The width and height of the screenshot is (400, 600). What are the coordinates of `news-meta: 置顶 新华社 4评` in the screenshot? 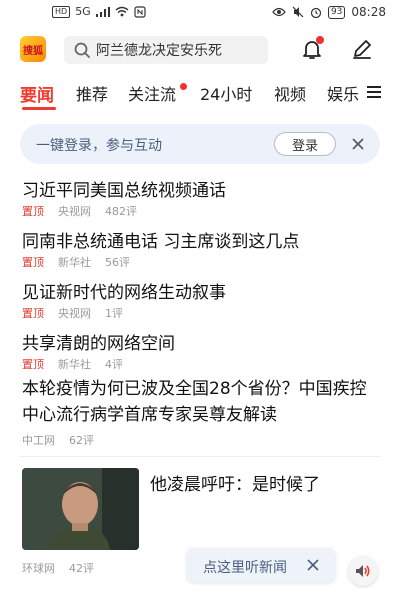 It's located at (72, 364).